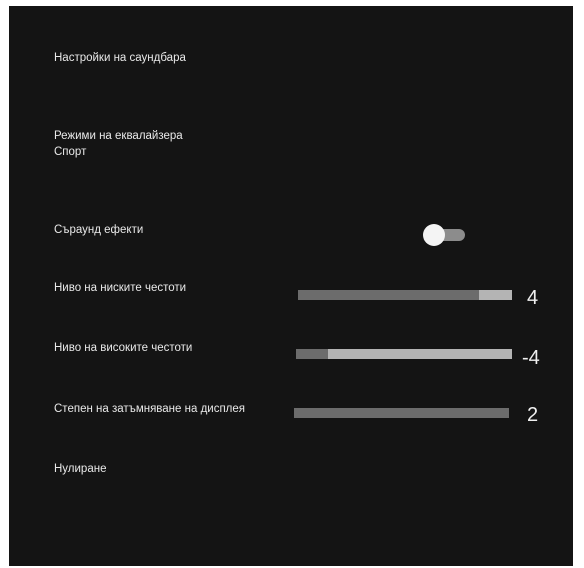 The height and width of the screenshot is (568, 584). Describe the element at coordinates (150, 409) in the screenshot. I see `display-dimmer-label: Степен на затъмняване на дисплея` at that location.